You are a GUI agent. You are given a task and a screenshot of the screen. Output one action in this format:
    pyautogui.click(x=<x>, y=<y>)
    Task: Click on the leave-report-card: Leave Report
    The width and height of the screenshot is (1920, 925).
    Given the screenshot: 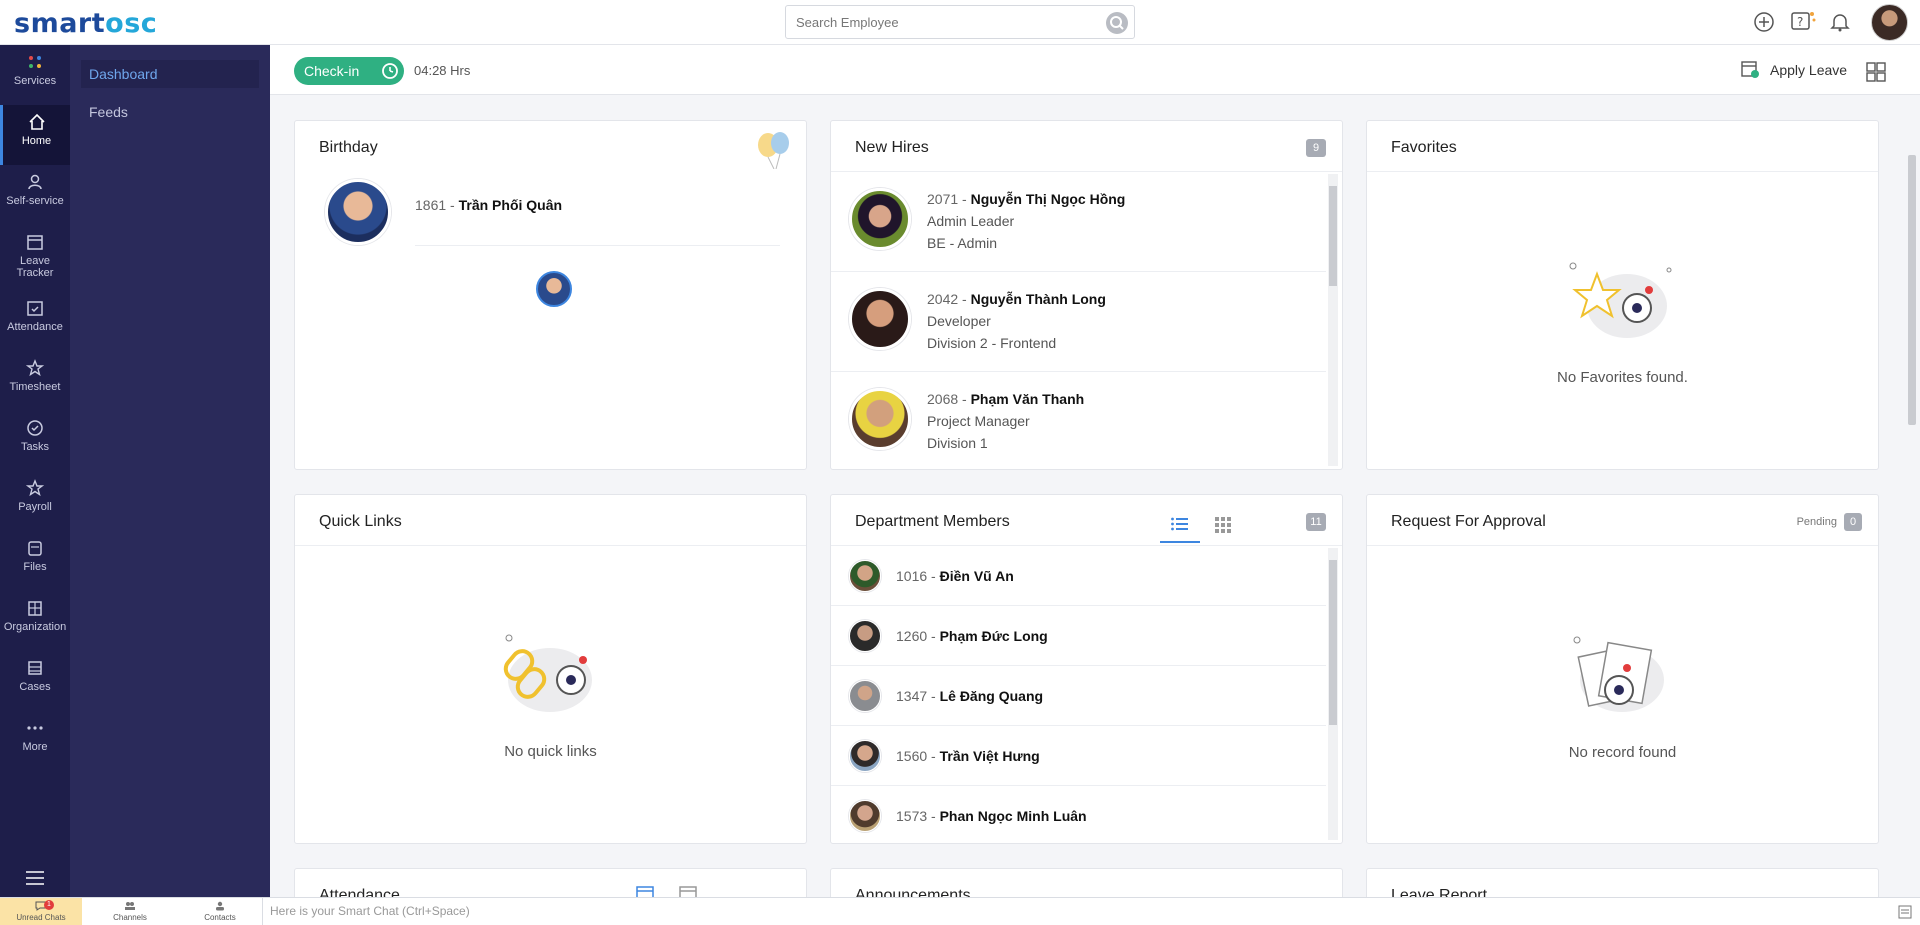 What is the action you would take?
    pyautogui.click(x=1622, y=882)
    